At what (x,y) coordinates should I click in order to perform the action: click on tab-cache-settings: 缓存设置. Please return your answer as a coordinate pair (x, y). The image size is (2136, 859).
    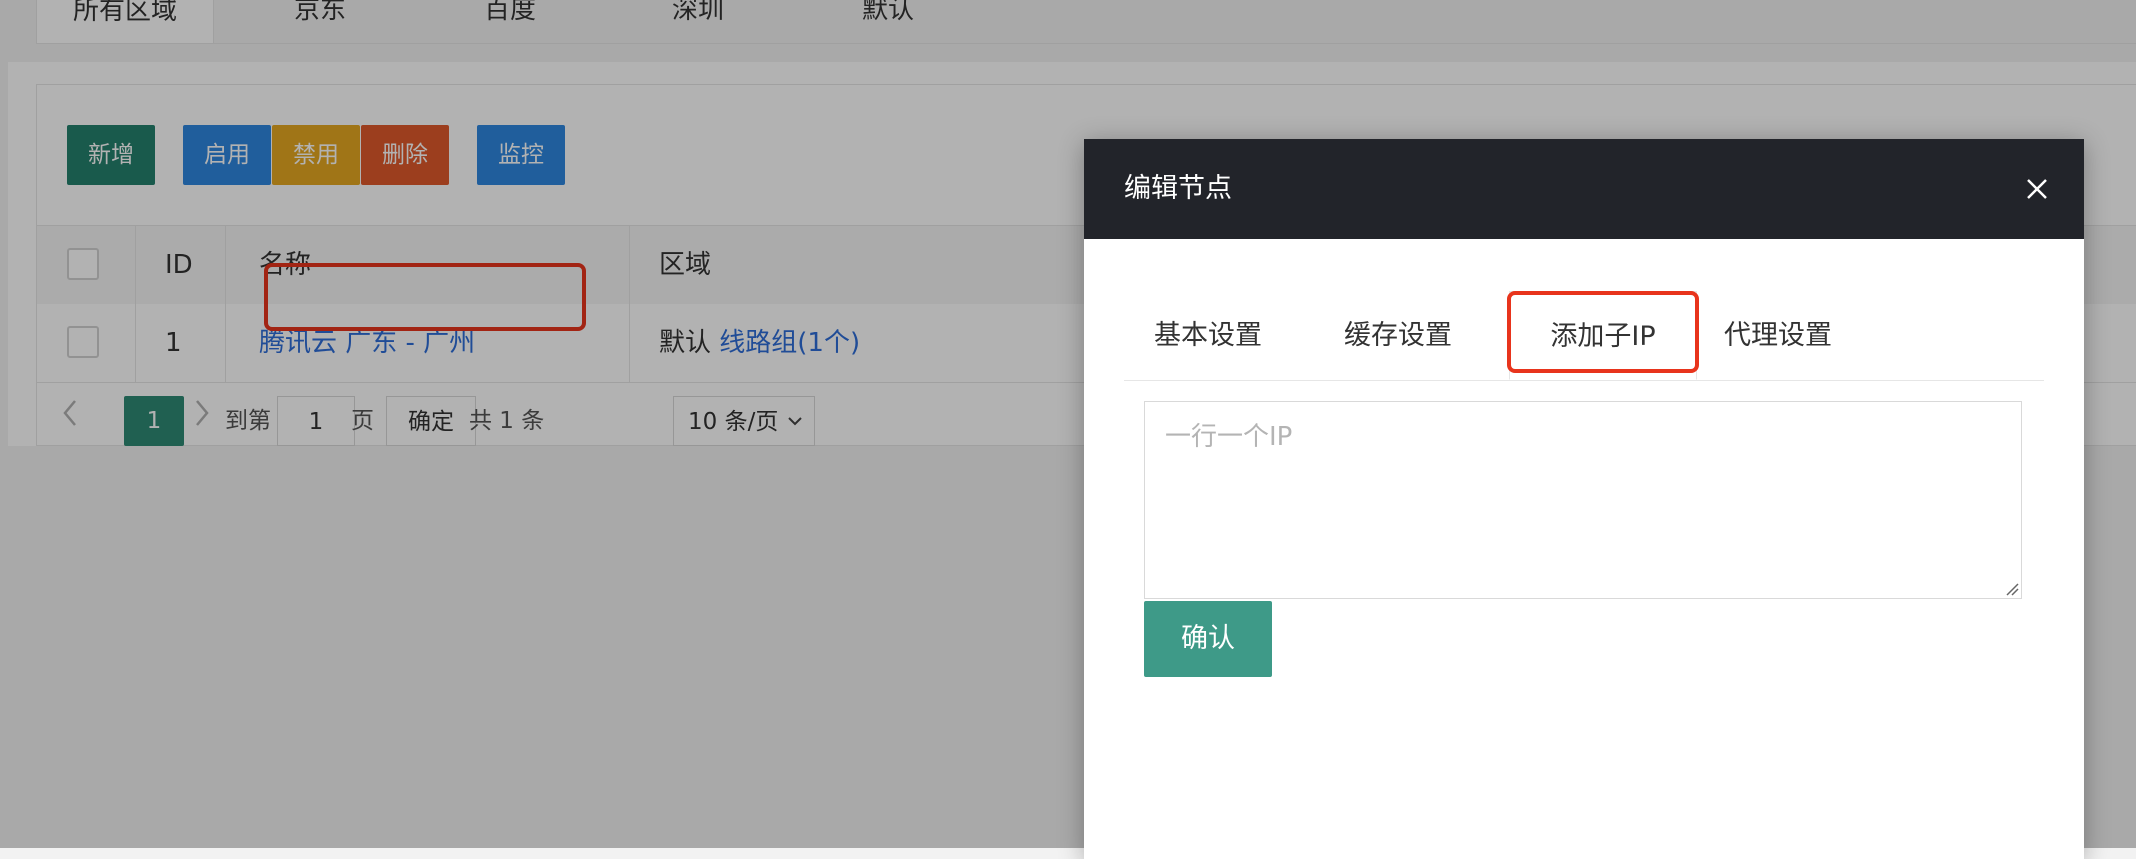
    Looking at the image, I should click on (1398, 335).